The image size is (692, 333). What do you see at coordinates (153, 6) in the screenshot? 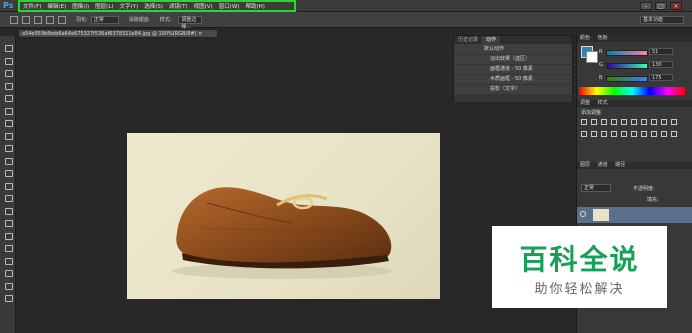
I see `menu-item: 选择(S)` at bounding box center [153, 6].